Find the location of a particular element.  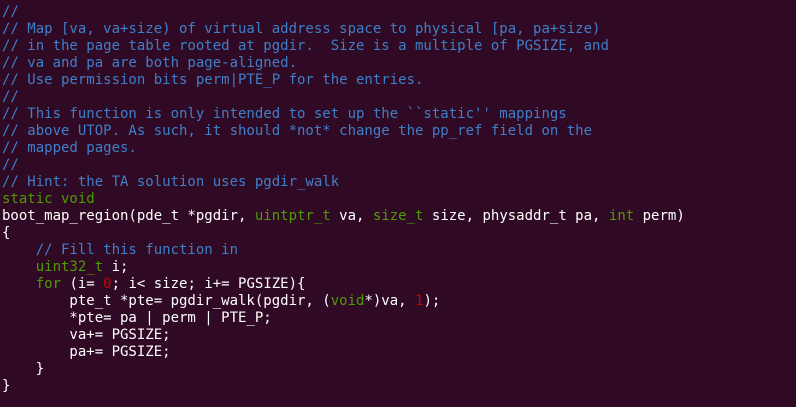

code-line: // Fill this function in is located at coordinates (399, 250).